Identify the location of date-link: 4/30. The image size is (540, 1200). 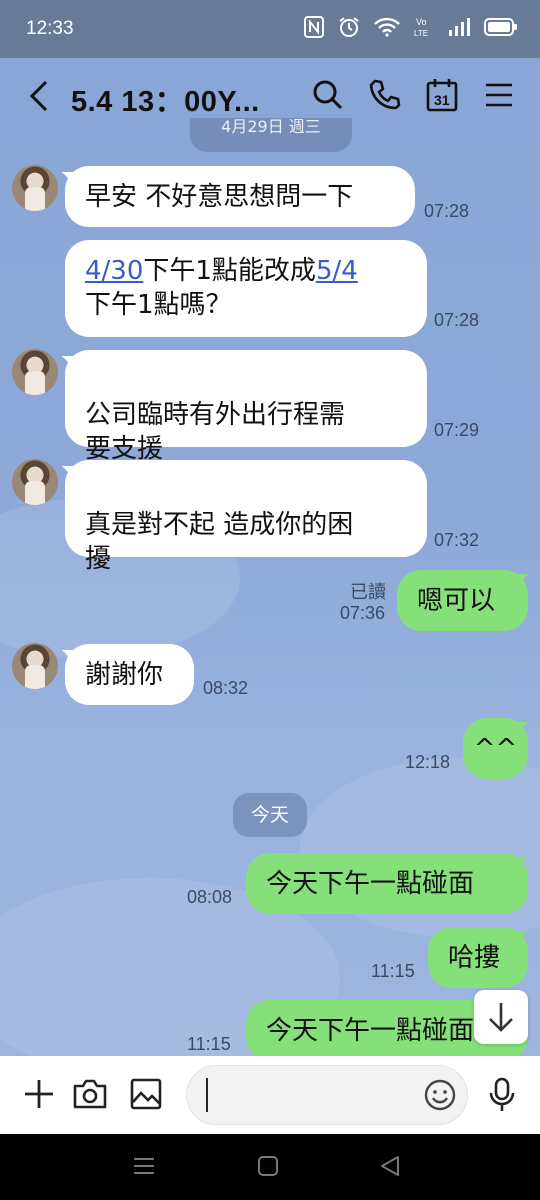
(114, 271).